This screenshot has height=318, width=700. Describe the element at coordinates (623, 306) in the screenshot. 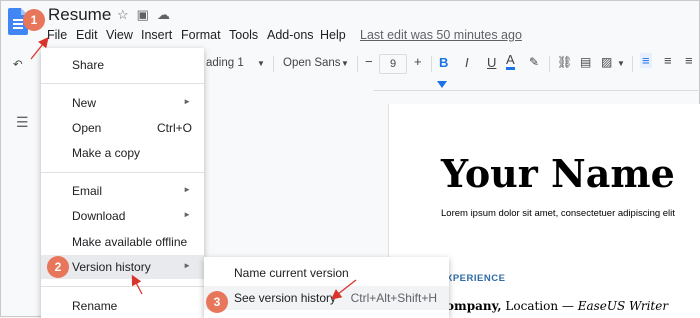

I see `company-role: EaseUS Writer` at that location.